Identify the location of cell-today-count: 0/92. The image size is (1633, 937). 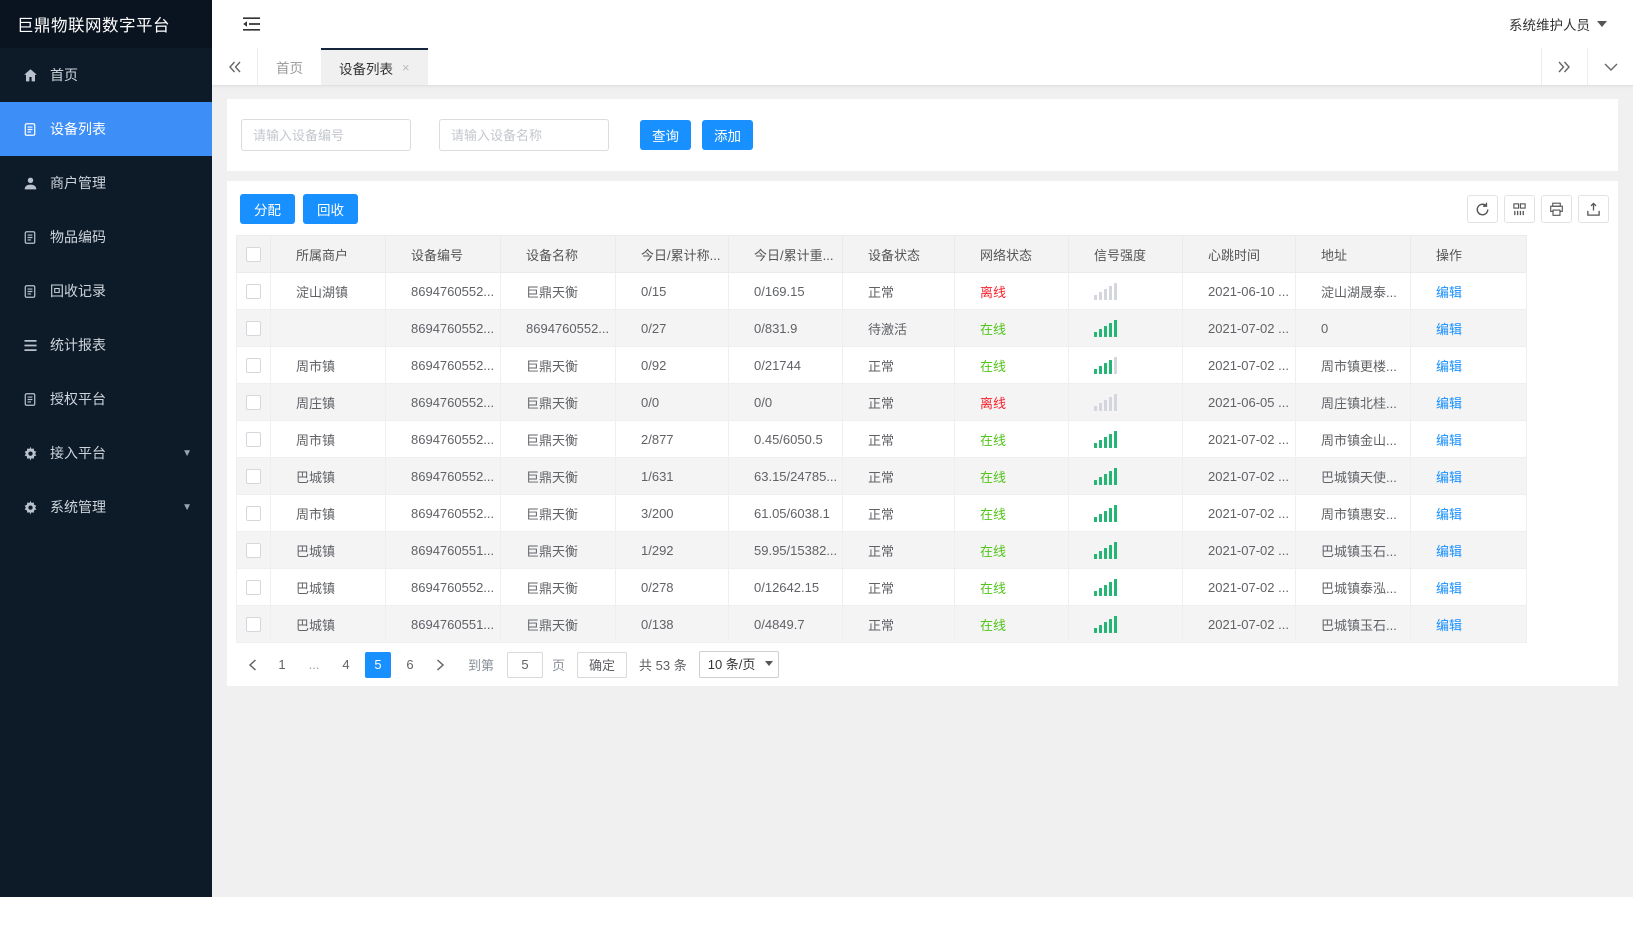
(672, 365).